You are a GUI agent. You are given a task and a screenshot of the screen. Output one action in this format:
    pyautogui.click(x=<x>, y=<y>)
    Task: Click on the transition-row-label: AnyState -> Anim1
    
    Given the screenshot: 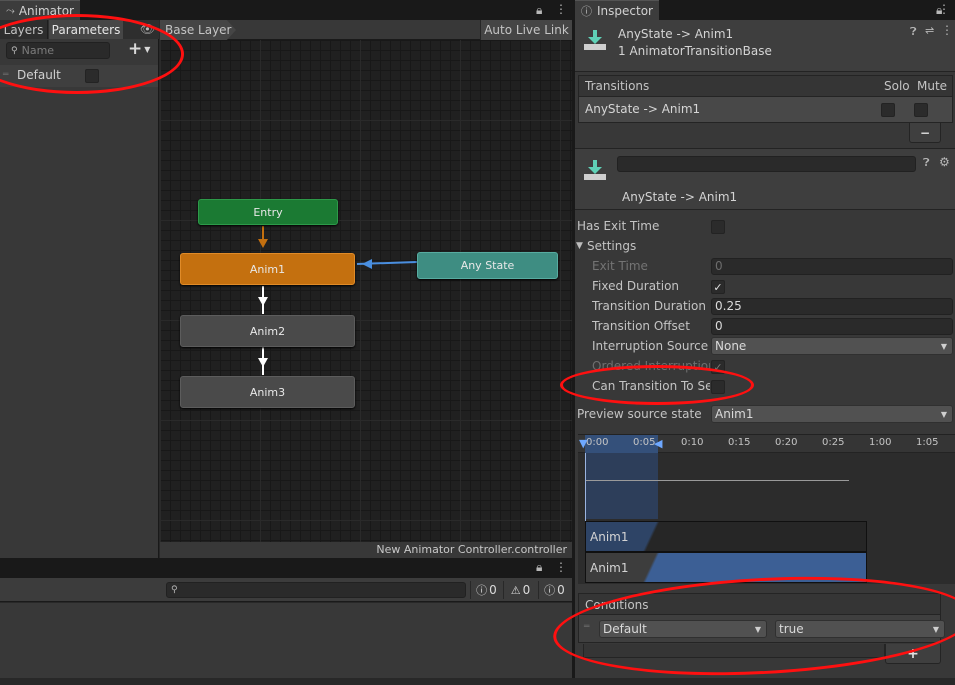 What is the action you would take?
    pyautogui.click(x=643, y=109)
    